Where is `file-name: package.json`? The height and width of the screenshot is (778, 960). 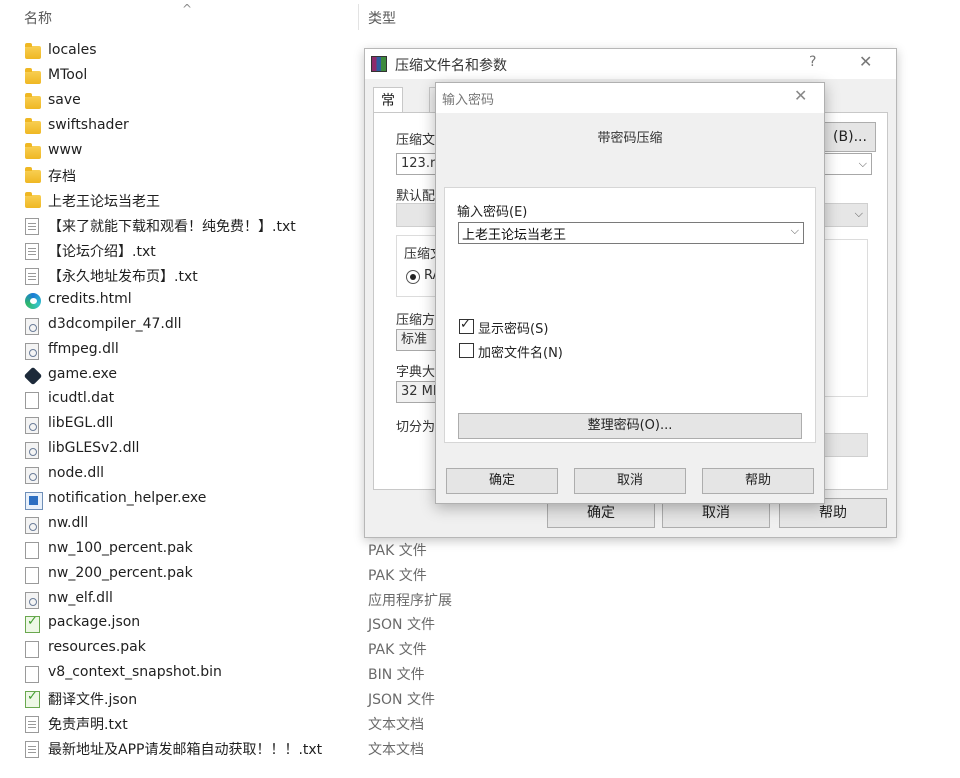 file-name: package.json is located at coordinates (94, 622).